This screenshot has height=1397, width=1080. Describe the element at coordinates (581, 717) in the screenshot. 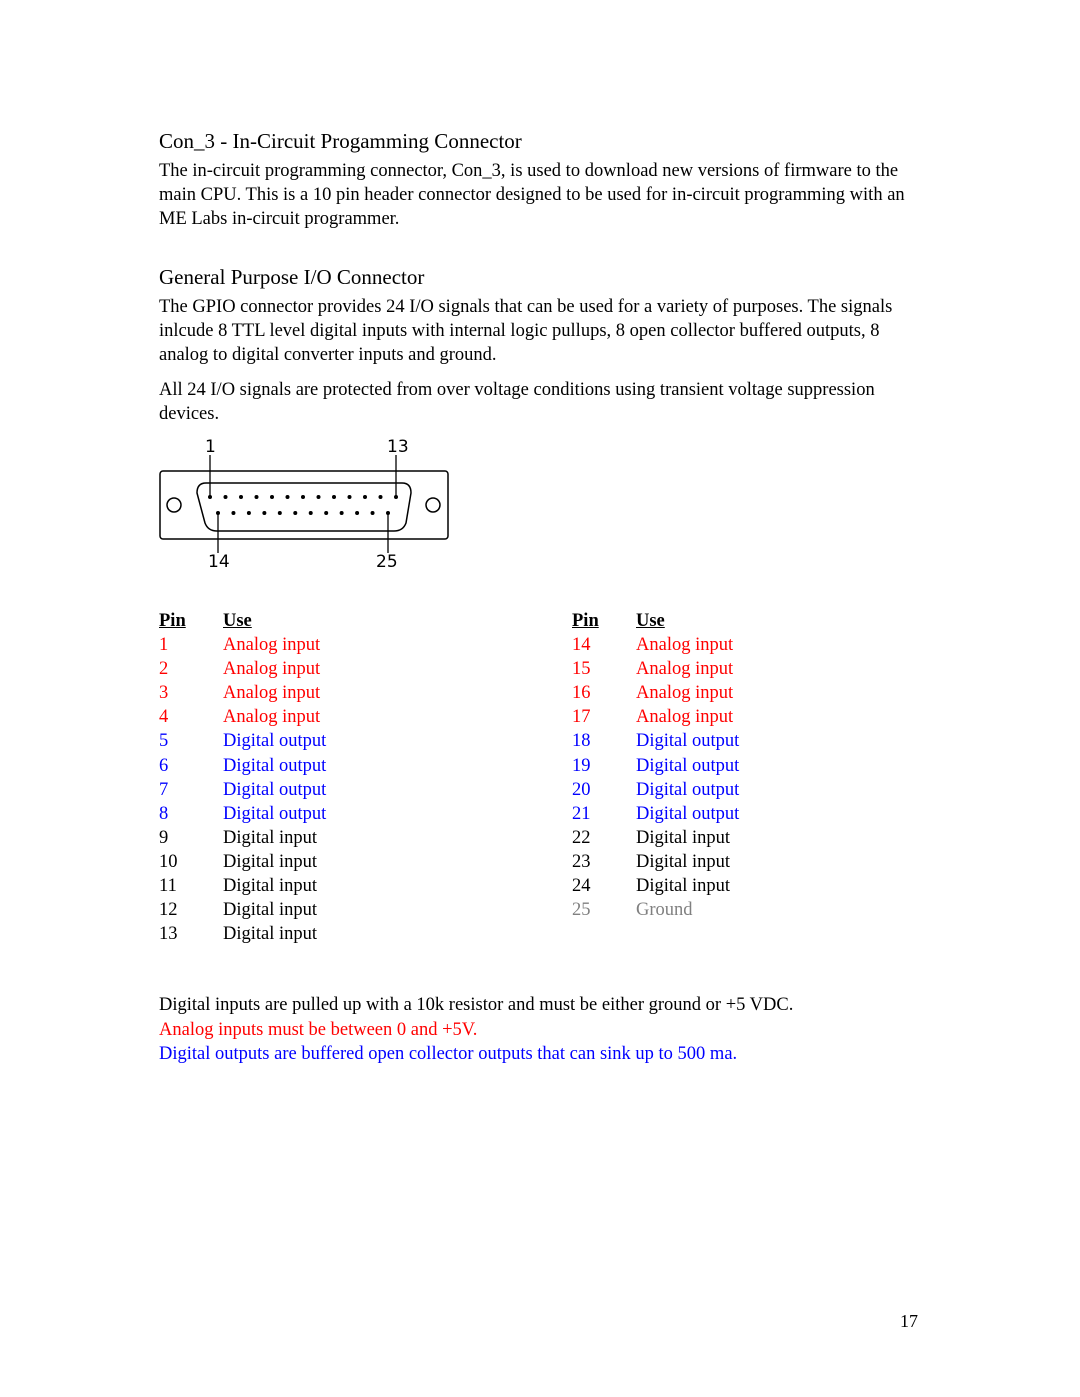

I see `pin-number: 17` at that location.